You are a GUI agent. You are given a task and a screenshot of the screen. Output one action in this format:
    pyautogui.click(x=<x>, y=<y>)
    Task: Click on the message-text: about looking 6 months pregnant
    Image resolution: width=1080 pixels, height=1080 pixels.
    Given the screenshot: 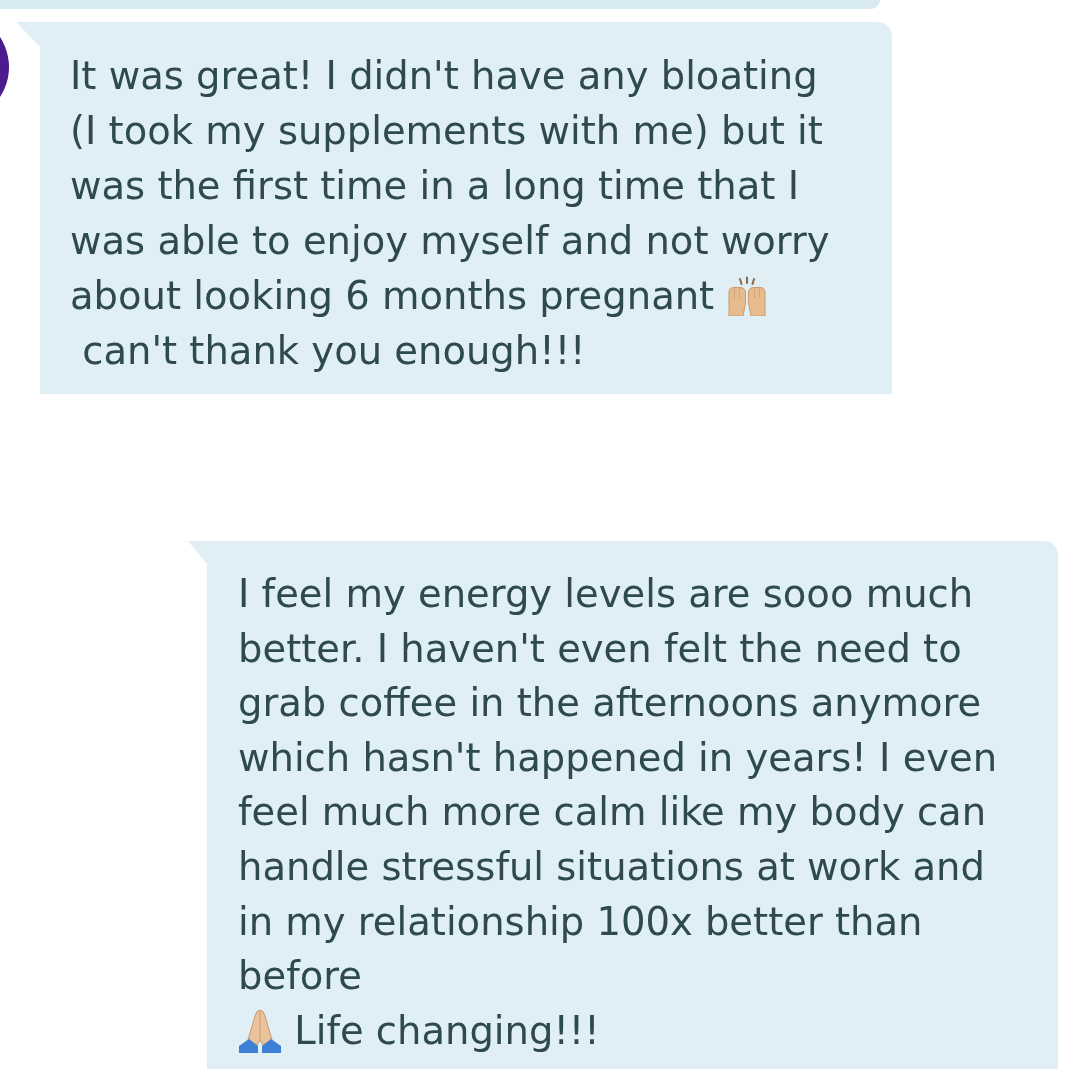 What is the action you would take?
    pyautogui.click(x=392, y=295)
    